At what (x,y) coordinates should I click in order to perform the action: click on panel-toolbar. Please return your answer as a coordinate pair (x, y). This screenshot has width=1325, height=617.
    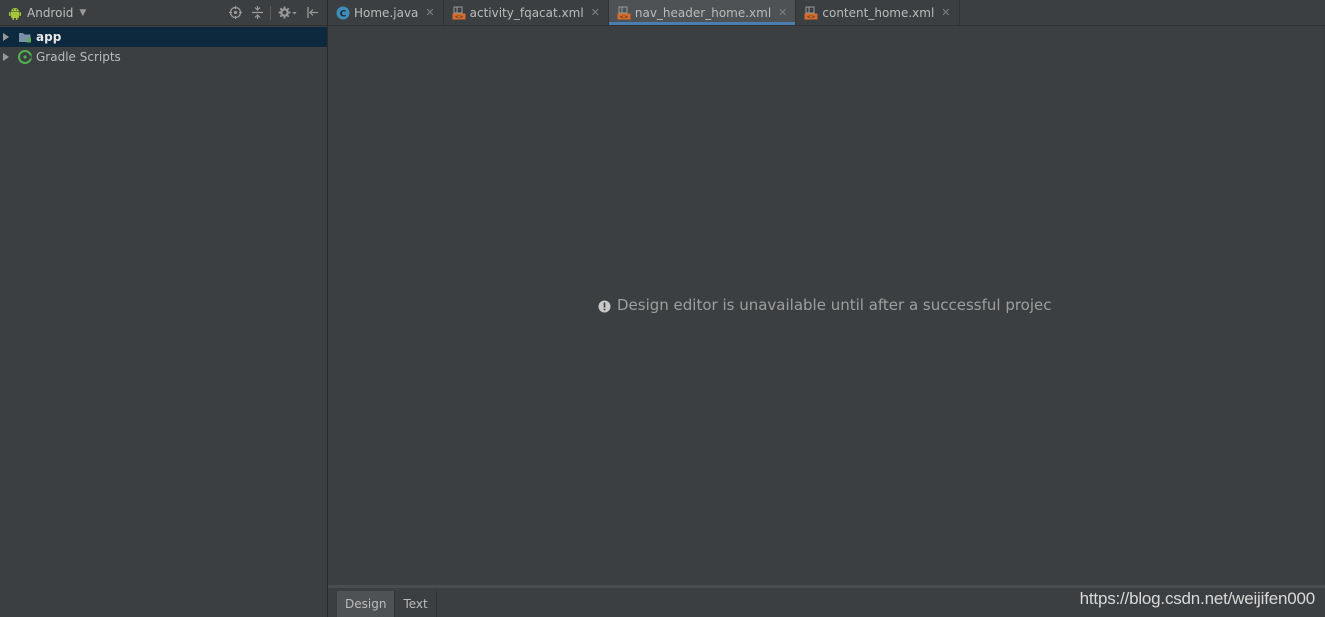
    Looking at the image, I should click on (271, 12).